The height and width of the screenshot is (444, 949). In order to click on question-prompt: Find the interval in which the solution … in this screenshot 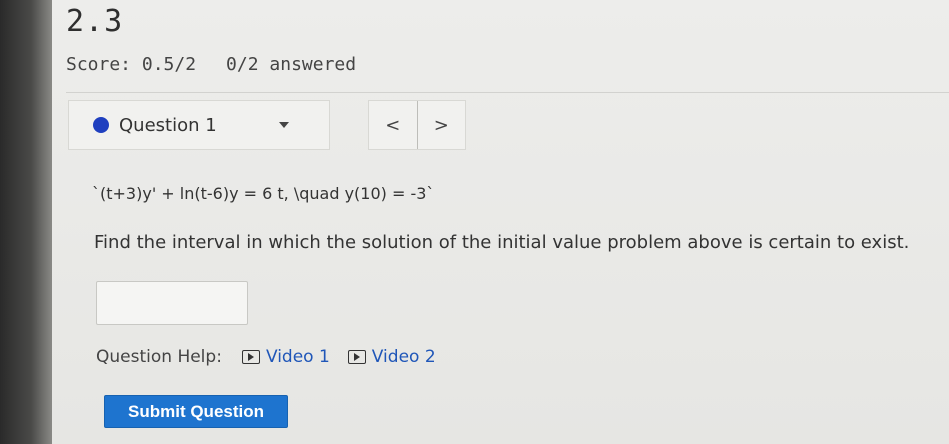, I will do `click(502, 242)`.